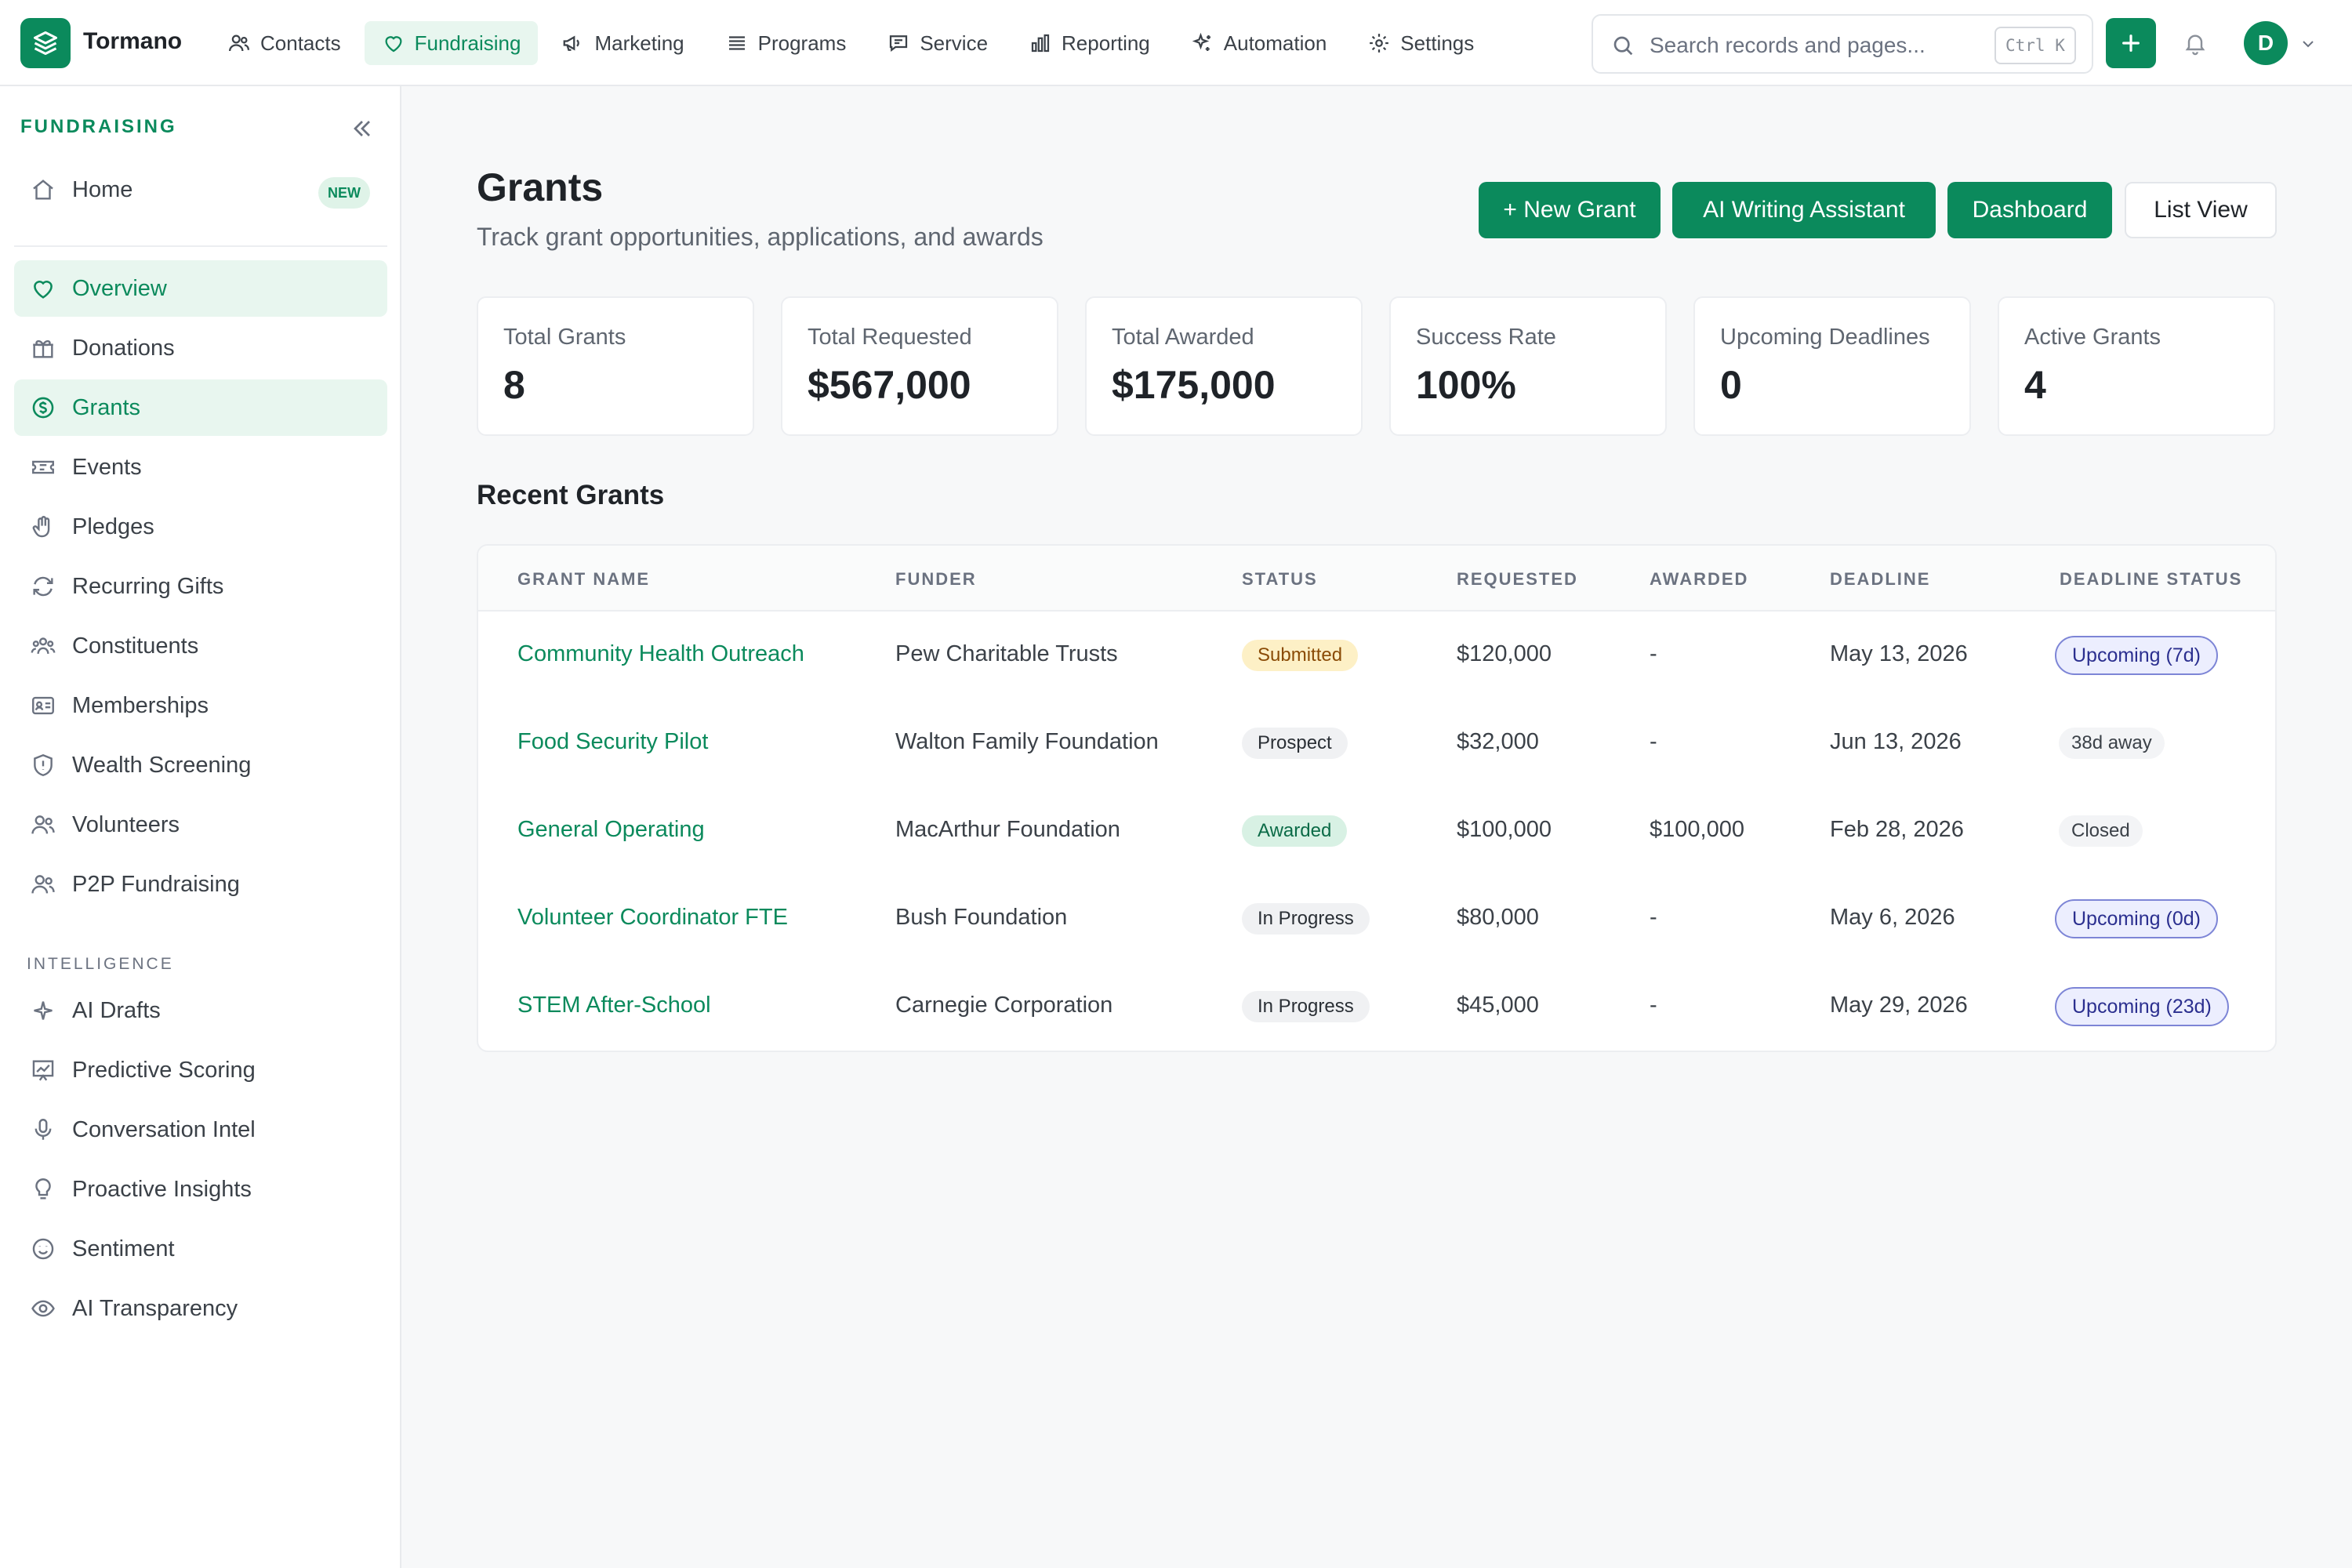 This screenshot has width=2352, height=1568. I want to click on grant-name-link: General Operating, so click(611, 830).